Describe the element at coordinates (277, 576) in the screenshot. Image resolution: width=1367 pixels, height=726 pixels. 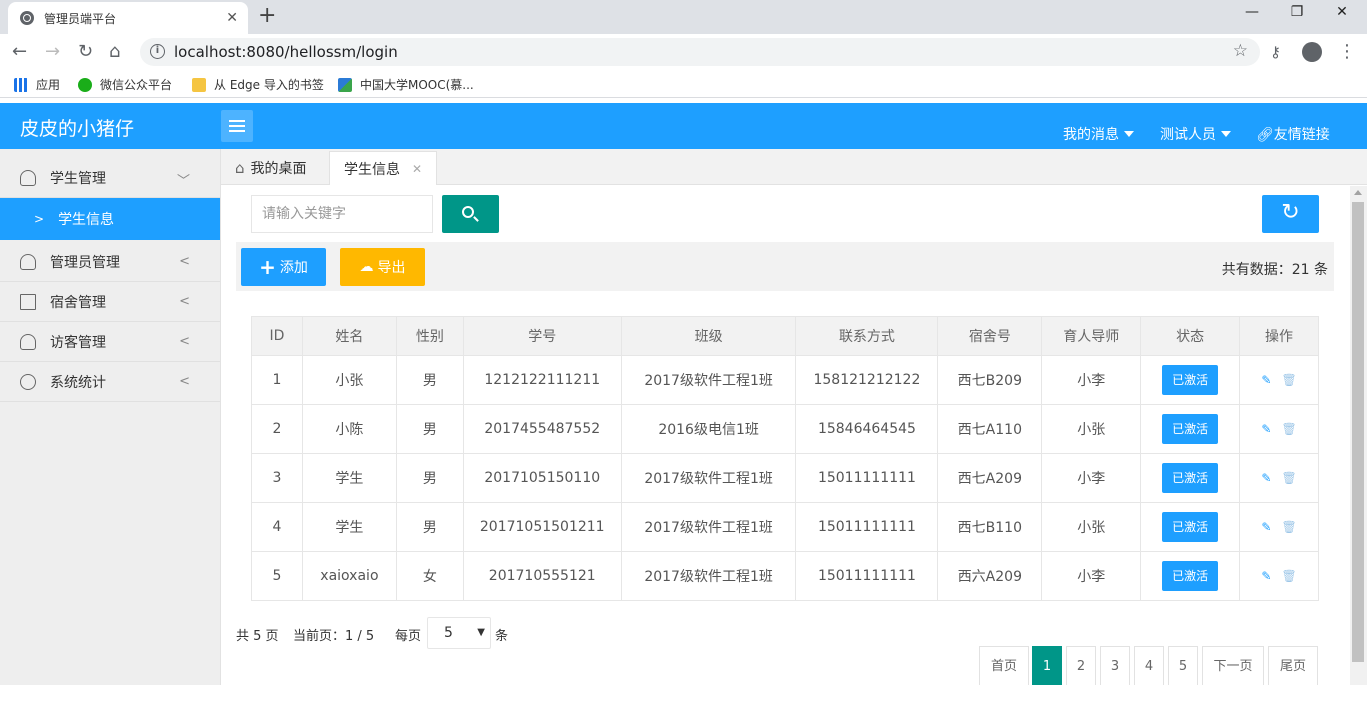
I see `table-cell: 5` at that location.